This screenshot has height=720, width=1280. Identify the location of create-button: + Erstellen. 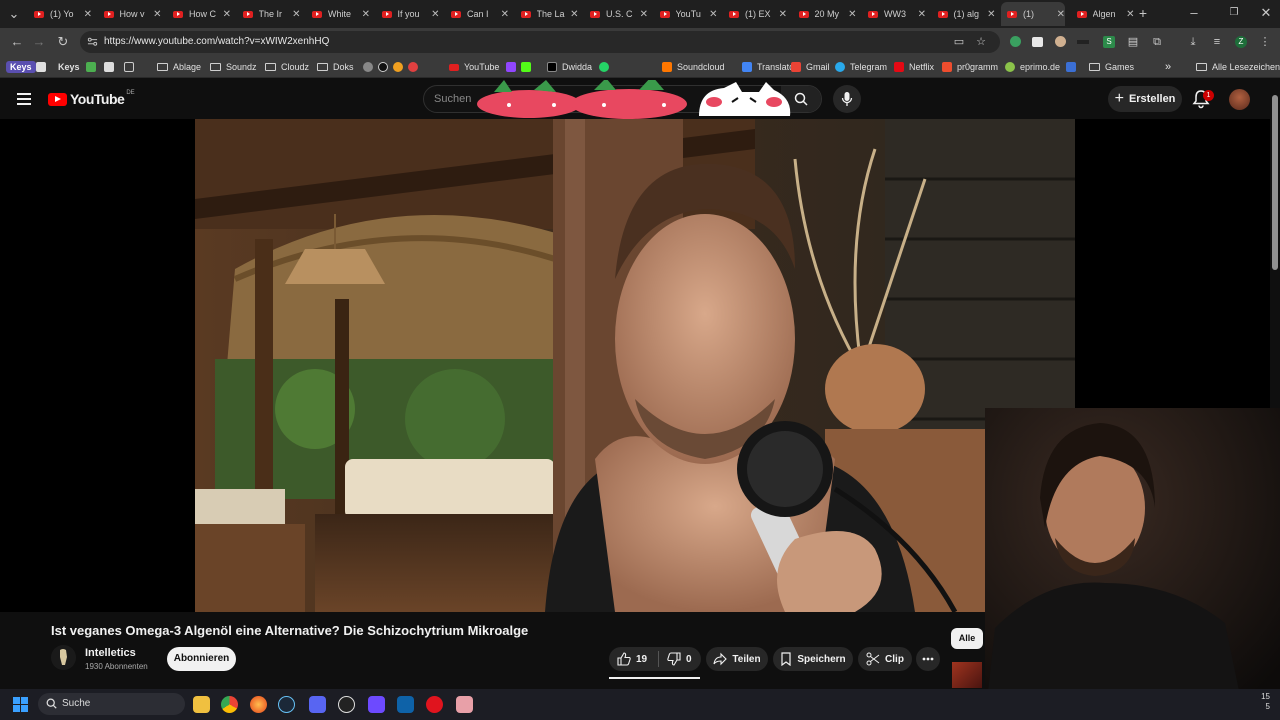
(1145, 99).